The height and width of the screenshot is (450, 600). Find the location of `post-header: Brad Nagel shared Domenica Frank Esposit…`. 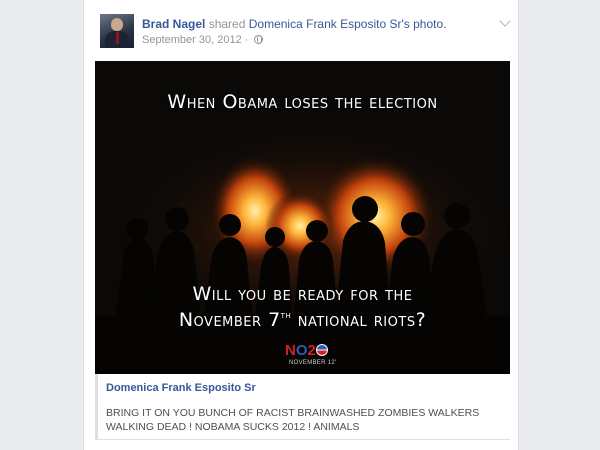

post-header: Brad Nagel shared Domenica Frank Esposit… is located at coordinates (294, 24).